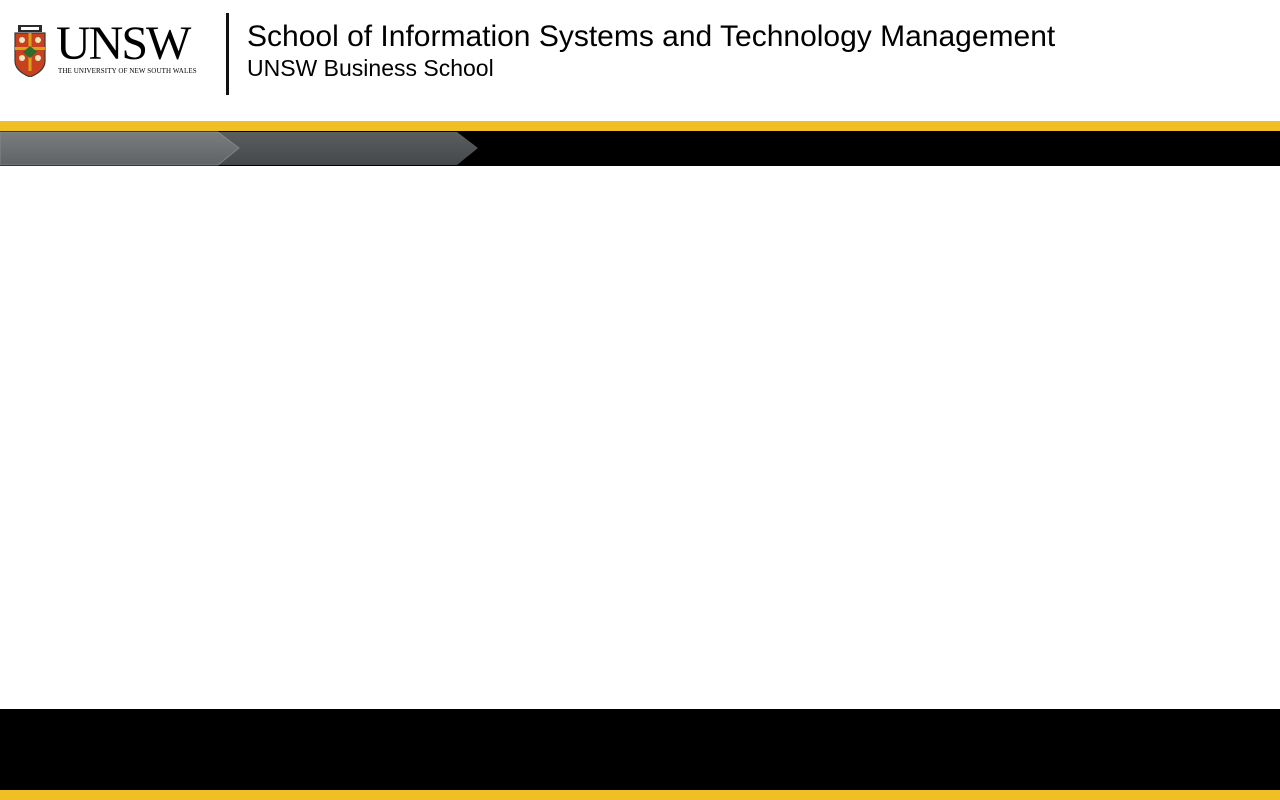  I want to click on logo-wordmark: UNSW, so click(123, 43).